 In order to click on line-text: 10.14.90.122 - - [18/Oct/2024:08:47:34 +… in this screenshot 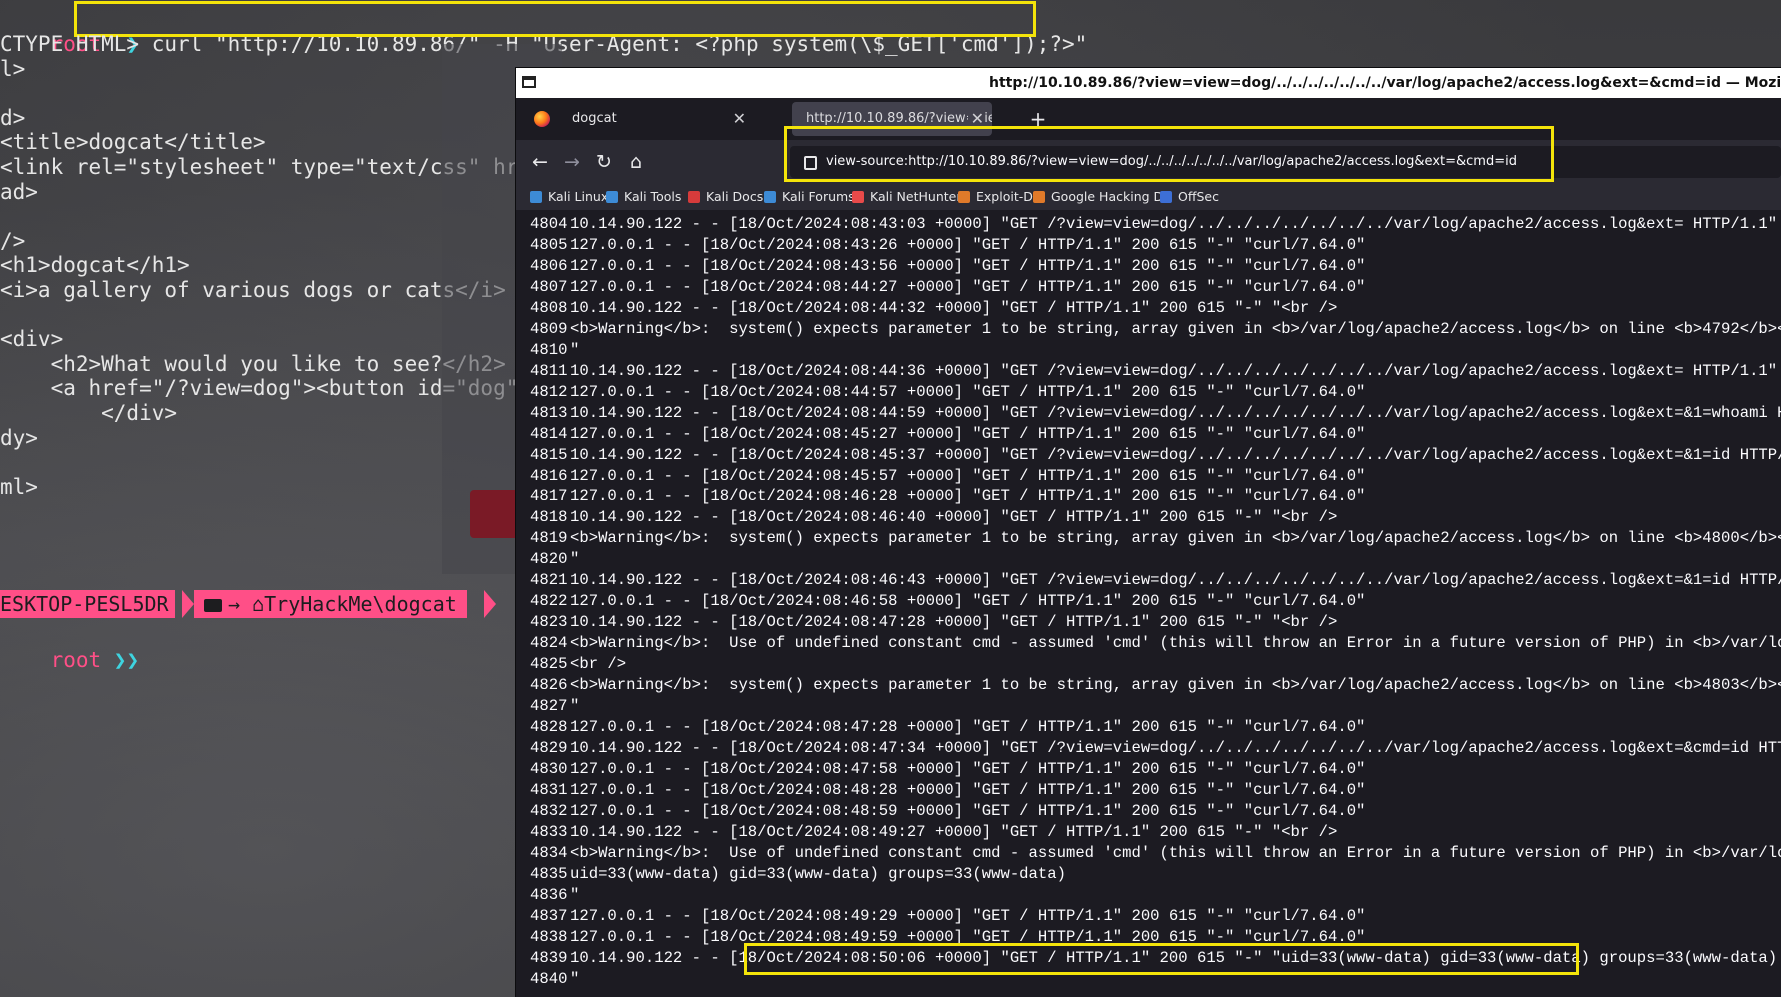, I will do `click(1175, 748)`.